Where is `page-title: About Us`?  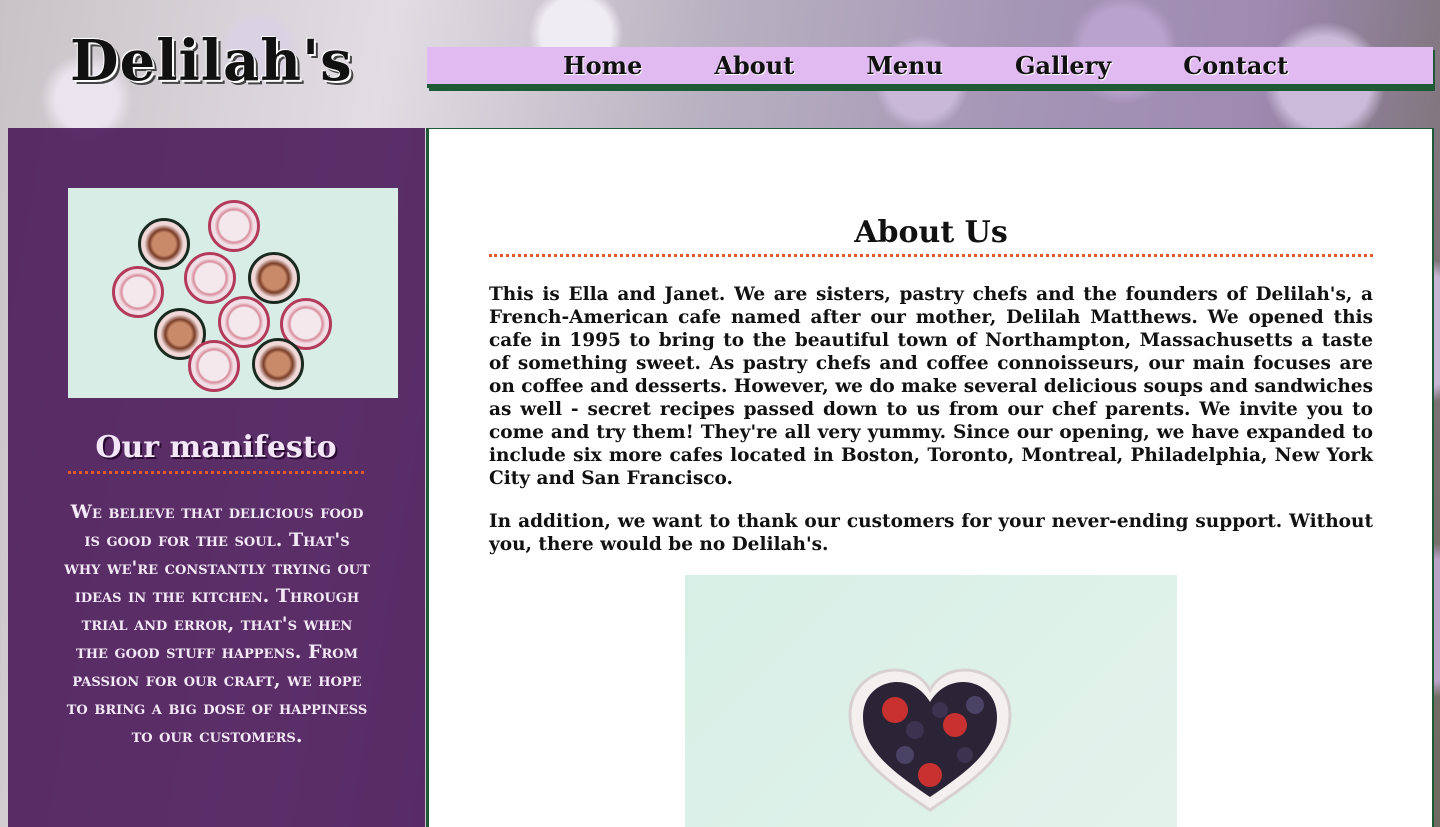
page-title: About Us is located at coordinates (931, 236).